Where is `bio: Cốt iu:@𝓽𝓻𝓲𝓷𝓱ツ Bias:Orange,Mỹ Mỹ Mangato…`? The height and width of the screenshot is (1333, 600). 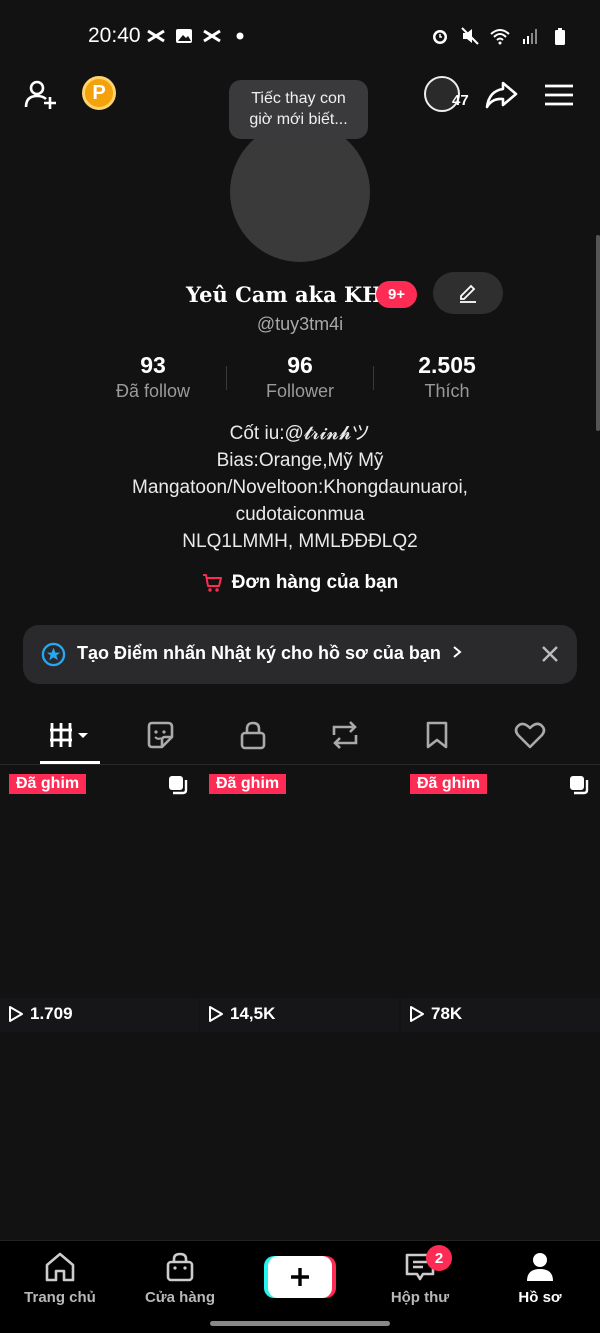 bio: Cốt iu:@𝓽𝓻𝓲𝓷𝓱ツ Bias:Orange,Mỹ Mỹ Mangato… is located at coordinates (300, 487).